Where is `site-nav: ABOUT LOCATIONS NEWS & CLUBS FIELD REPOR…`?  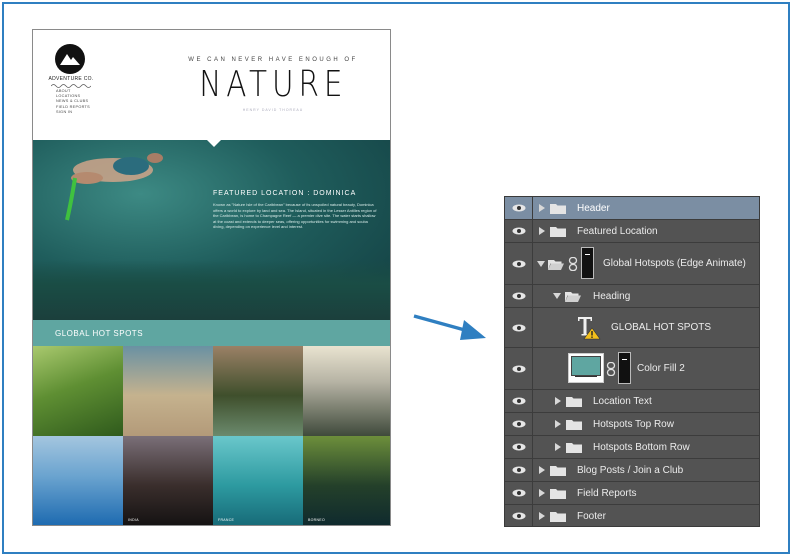 site-nav: ABOUT LOCATIONS NEWS & CLUBS FIELD REPOR… is located at coordinates (73, 102).